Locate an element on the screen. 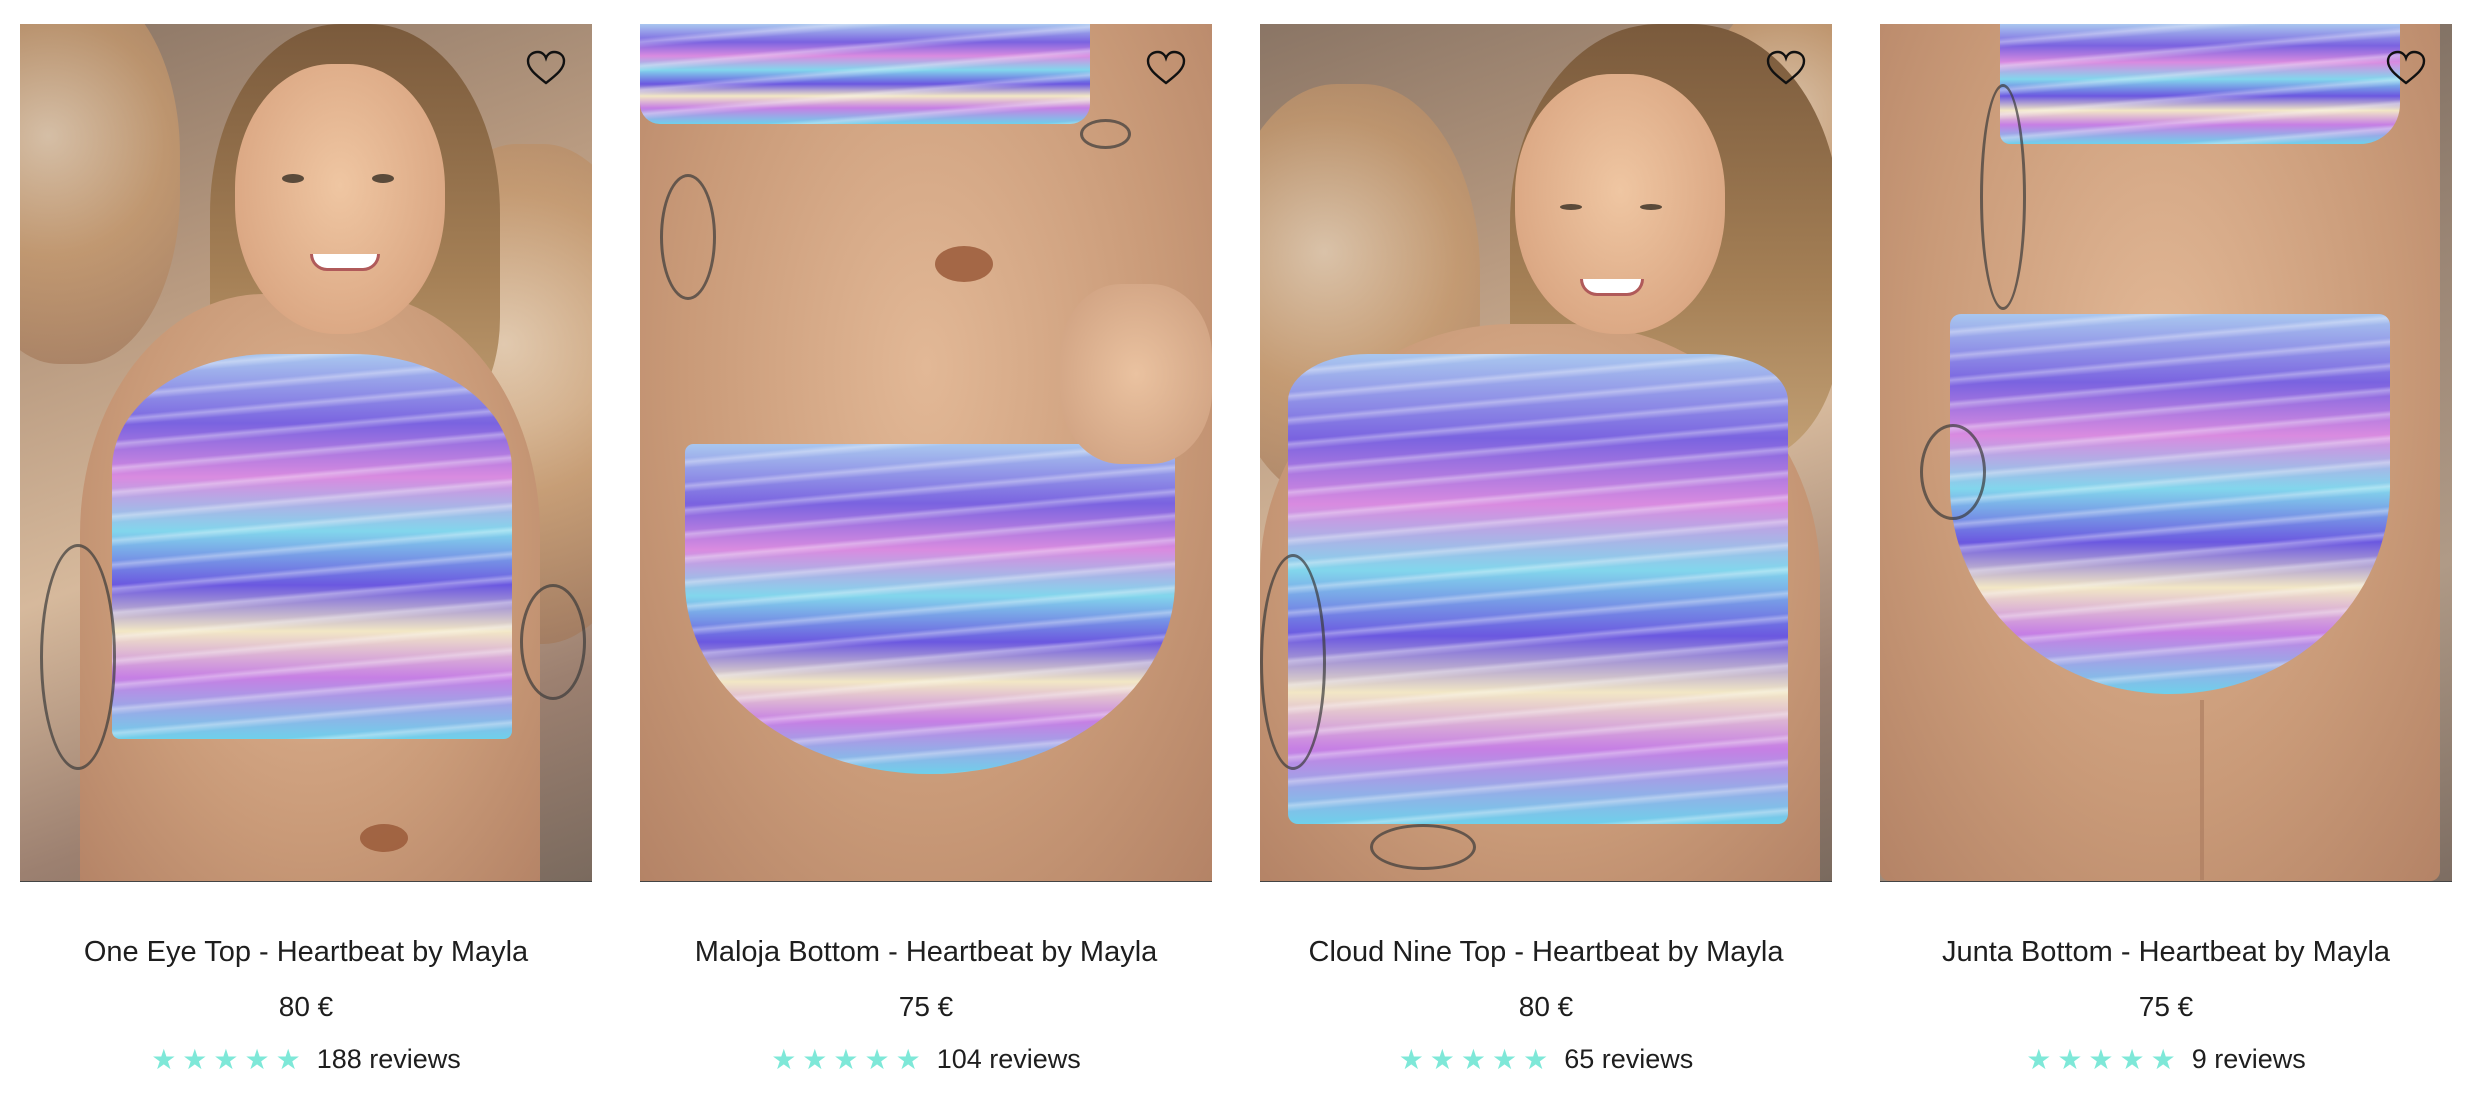  review-count: 9 reviews is located at coordinates (2249, 1059).